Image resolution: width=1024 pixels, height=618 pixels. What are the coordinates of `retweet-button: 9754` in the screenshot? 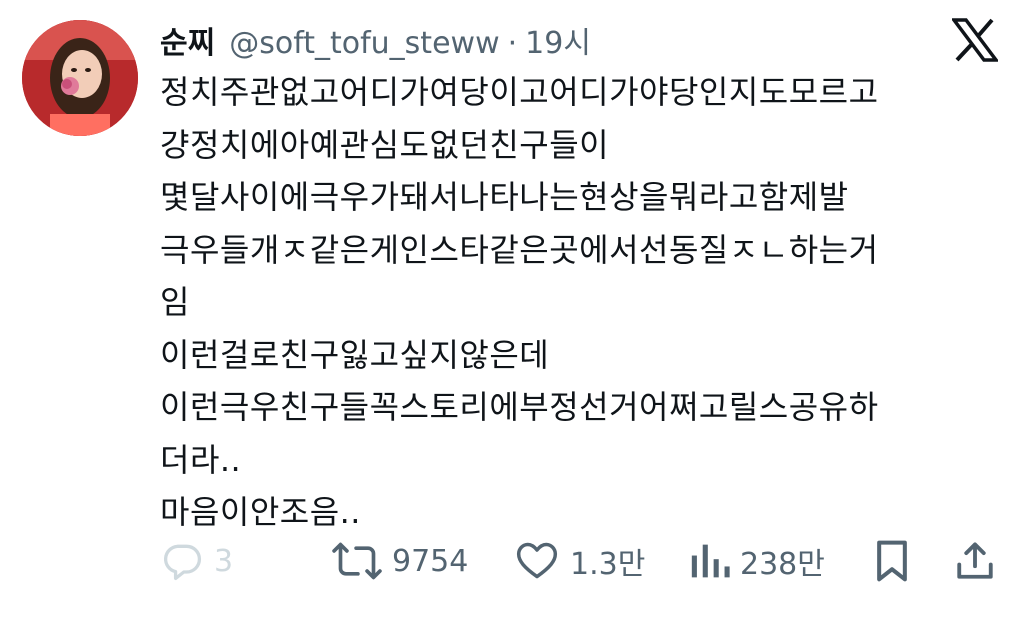 It's located at (400, 561).